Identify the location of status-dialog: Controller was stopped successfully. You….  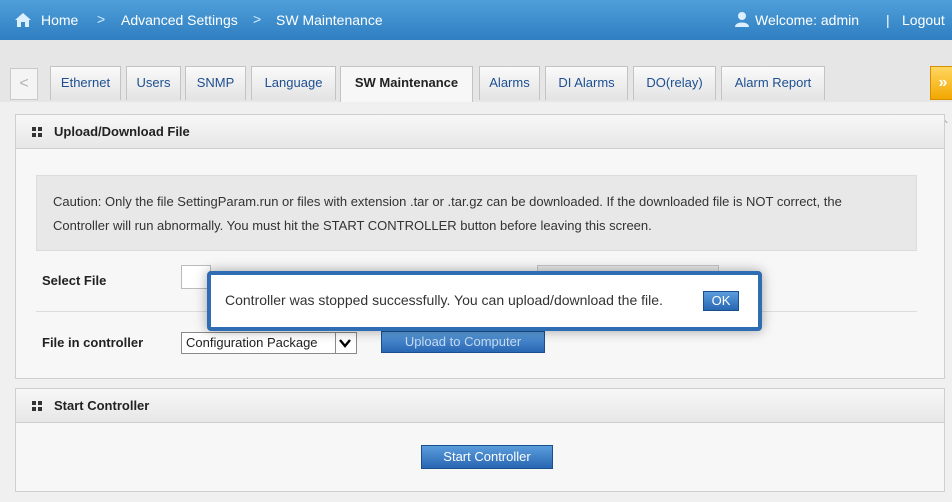
(484, 301).